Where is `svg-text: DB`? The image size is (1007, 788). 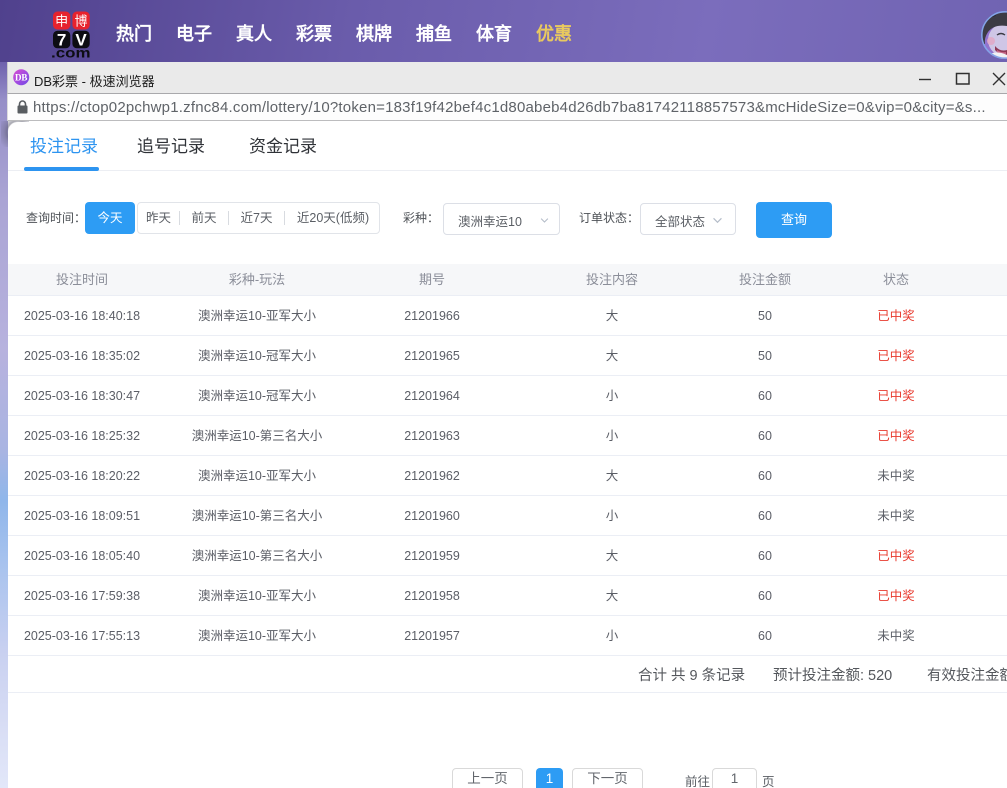
svg-text: DB is located at coordinates (21, 78).